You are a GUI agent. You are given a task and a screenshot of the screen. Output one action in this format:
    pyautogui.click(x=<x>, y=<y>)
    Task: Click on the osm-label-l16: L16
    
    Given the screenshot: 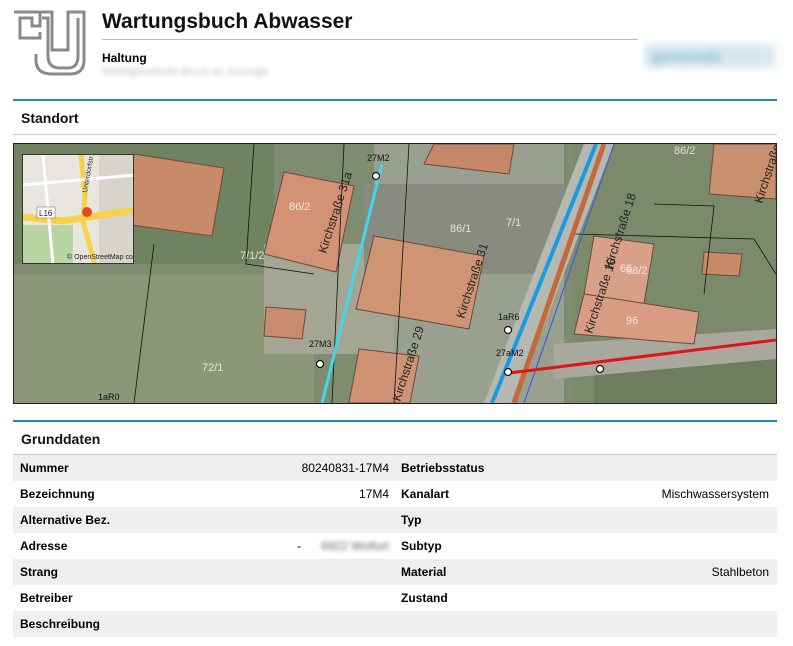 What is the action you would take?
    pyautogui.click(x=46, y=213)
    